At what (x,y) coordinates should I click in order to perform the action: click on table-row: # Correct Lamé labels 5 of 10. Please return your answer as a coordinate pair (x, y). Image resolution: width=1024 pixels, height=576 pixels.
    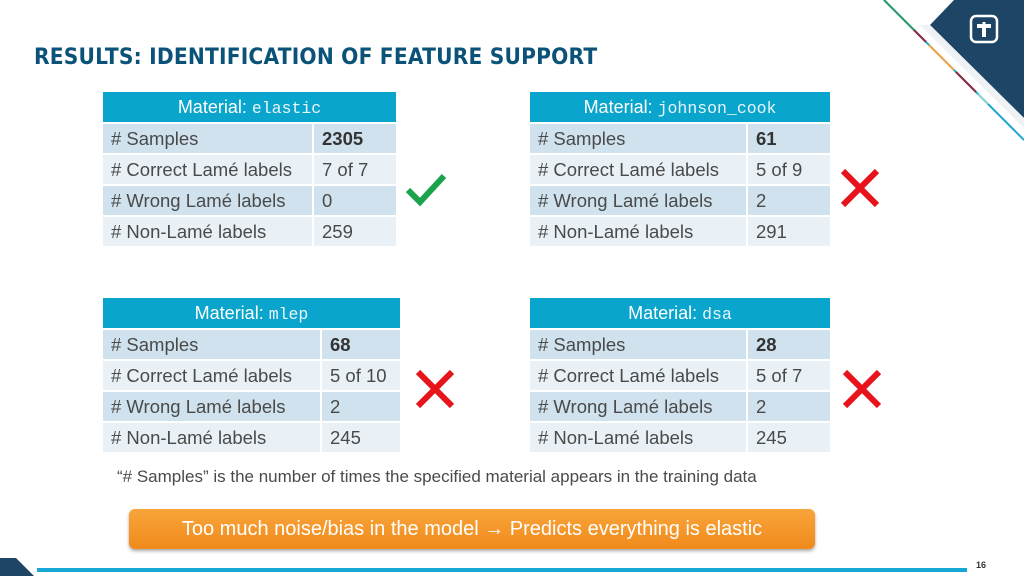
    Looking at the image, I should click on (251, 375).